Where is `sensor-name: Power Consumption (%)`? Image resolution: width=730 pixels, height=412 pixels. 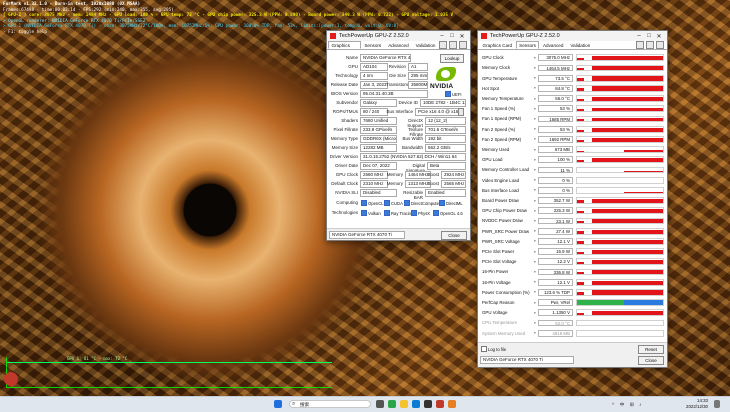
sensor-name: Power Consumption (%) is located at coordinates (507, 292).